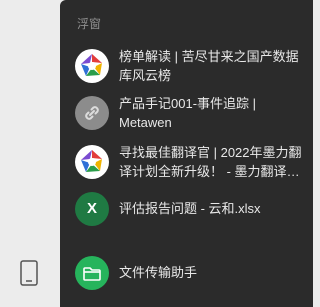  I want to click on list-item-label: 寻找最佳翻译官 | 2022年墨力翻译计划全新升级！ - 墨力翻译计划全新升级, so click(210, 162).